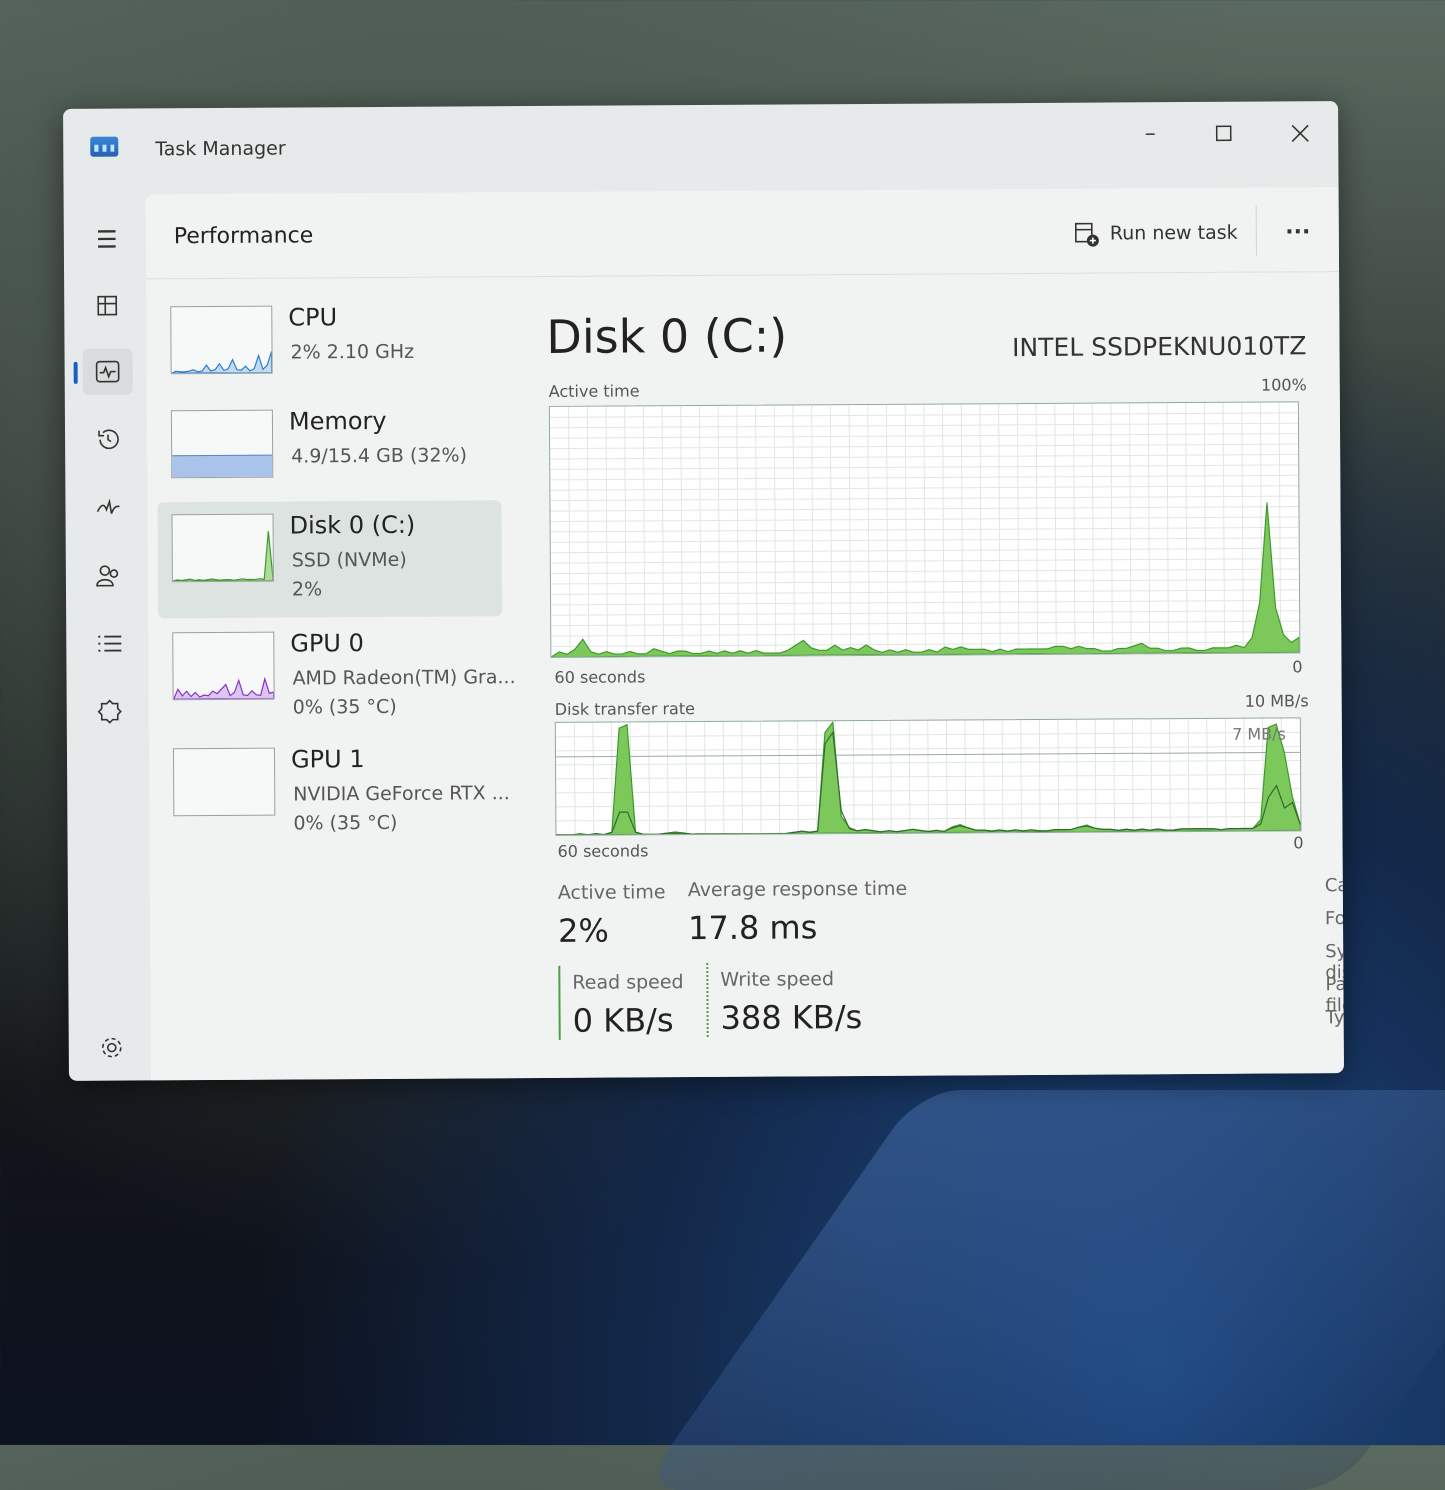 The width and height of the screenshot is (1445, 1490). What do you see at coordinates (1259, 734) in the screenshot?
I see `transfer-rate-reference-label: 7 MB/s` at bounding box center [1259, 734].